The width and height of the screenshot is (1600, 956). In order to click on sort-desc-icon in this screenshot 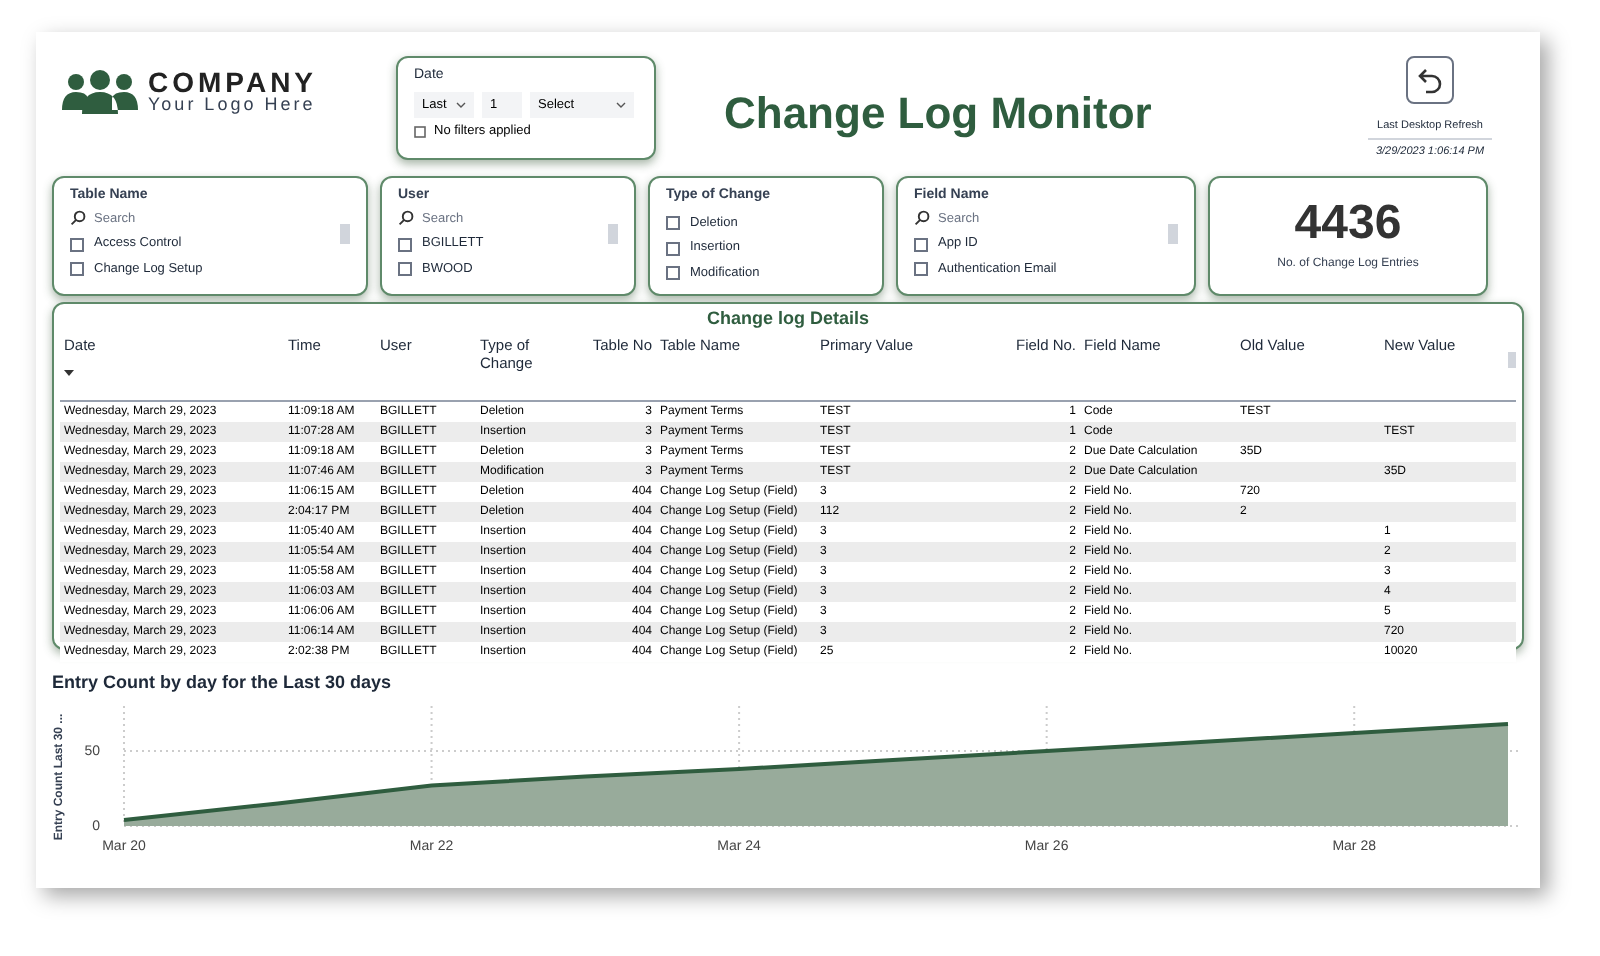, I will do `click(69, 372)`.